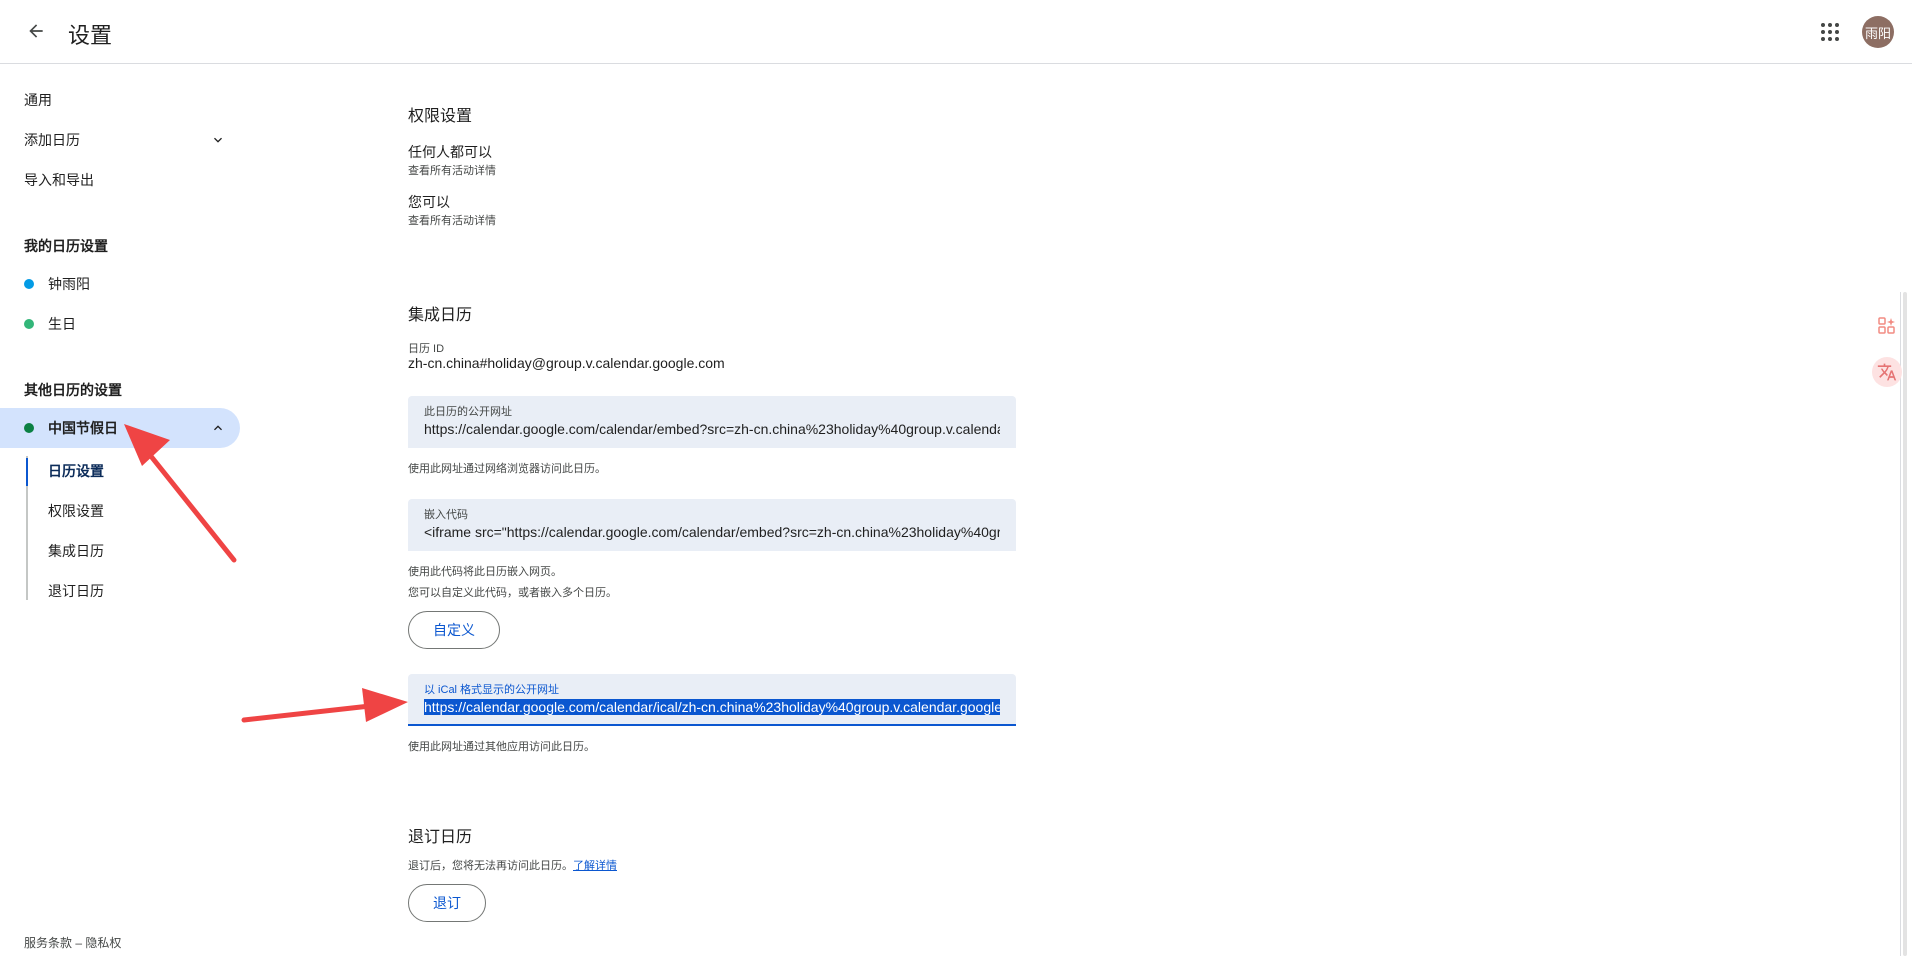 The image size is (1912, 956). I want to click on sub-nav-unsubscribe: 退订日历, so click(76, 591).